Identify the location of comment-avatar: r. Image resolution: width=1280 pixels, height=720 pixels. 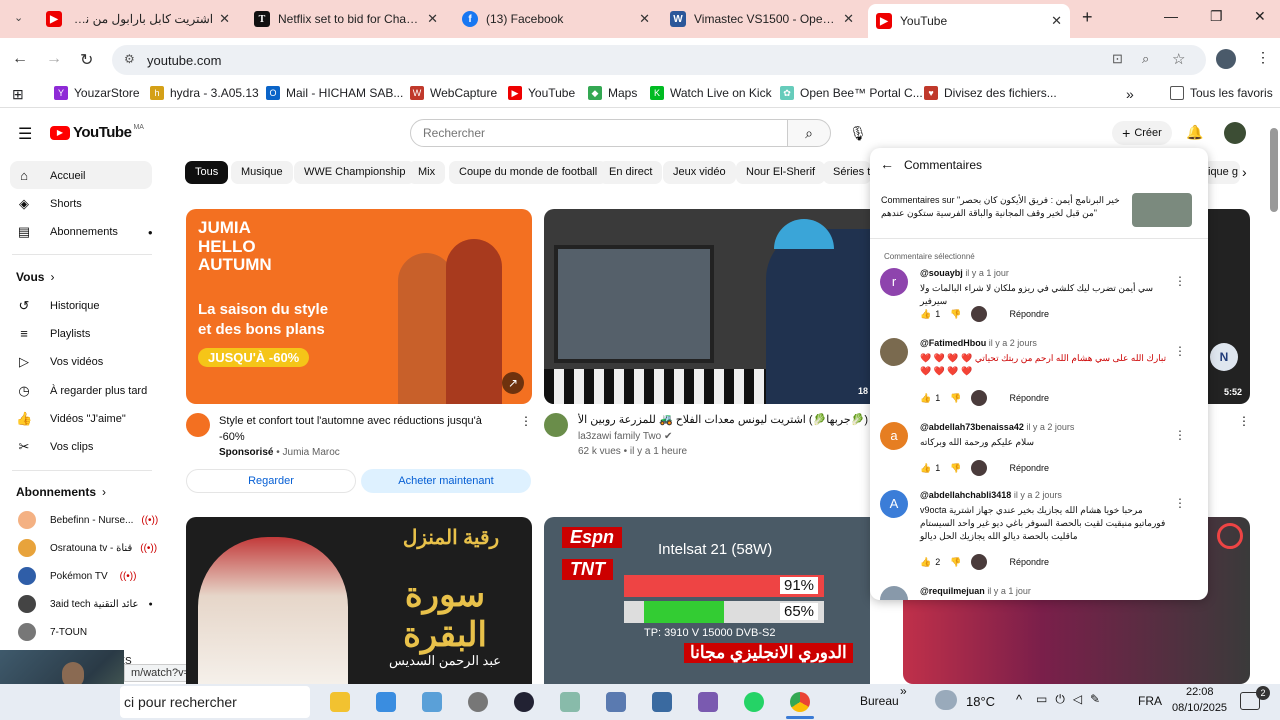
(894, 282).